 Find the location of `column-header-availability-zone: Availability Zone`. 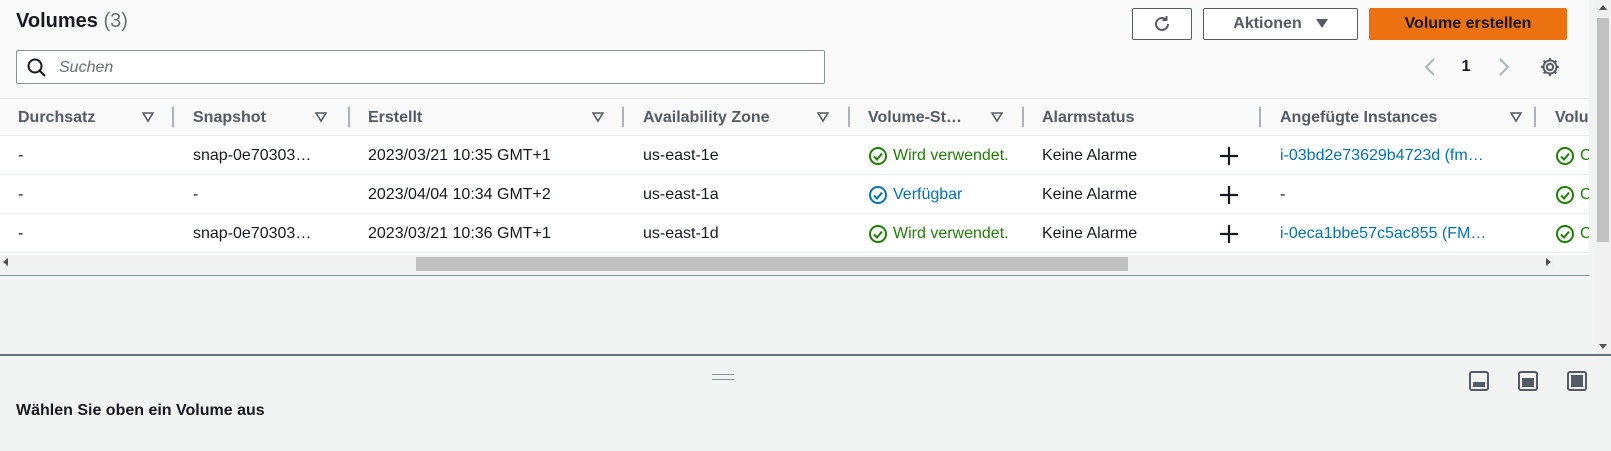

column-header-availability-zone: Availability Zone is located at coordinates (738, 118).